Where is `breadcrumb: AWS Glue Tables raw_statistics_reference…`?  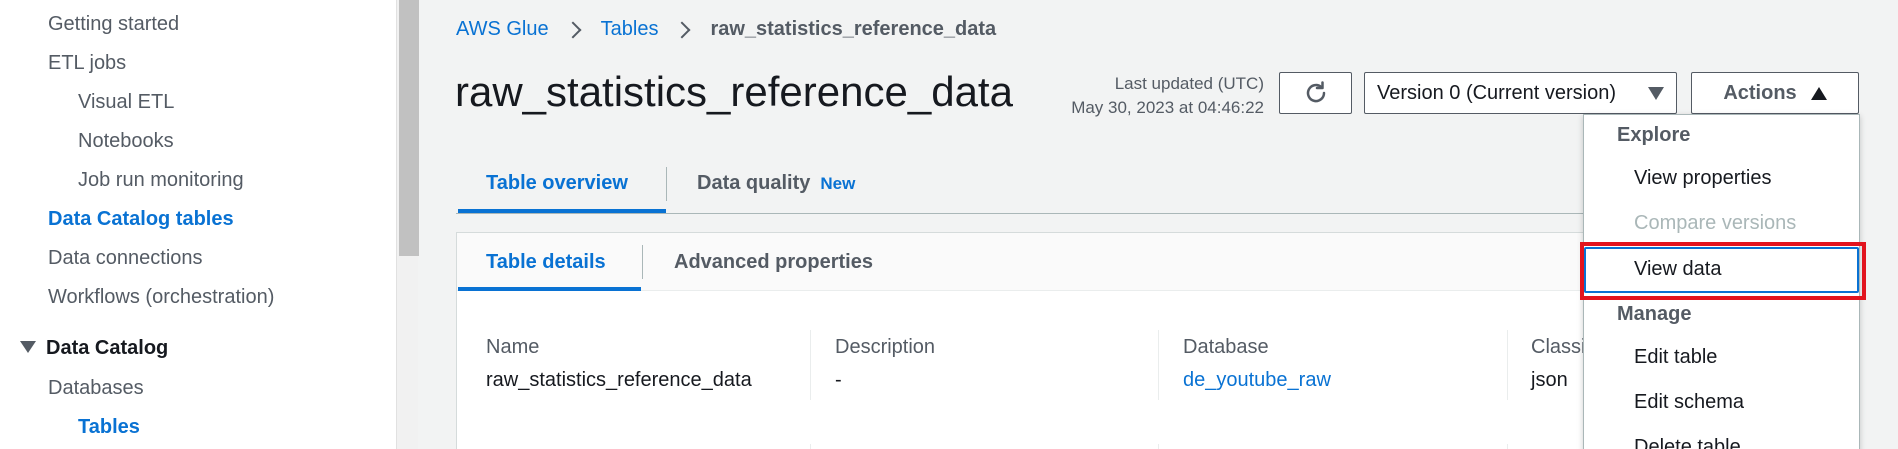
breadcrumb: AWS Glue Tables raw_statistics_reference… is located at coordinates (726, 29).